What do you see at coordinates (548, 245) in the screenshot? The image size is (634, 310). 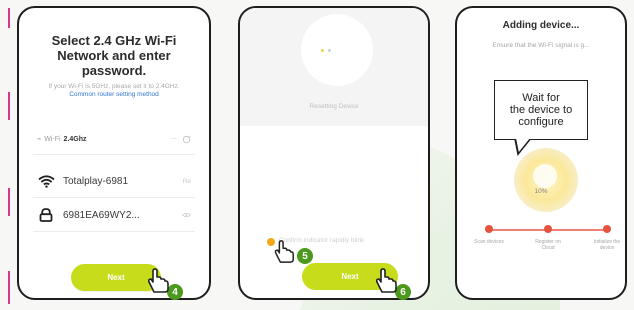 I see `step-label: Register on Cloud` at bounding box center [548, 245].